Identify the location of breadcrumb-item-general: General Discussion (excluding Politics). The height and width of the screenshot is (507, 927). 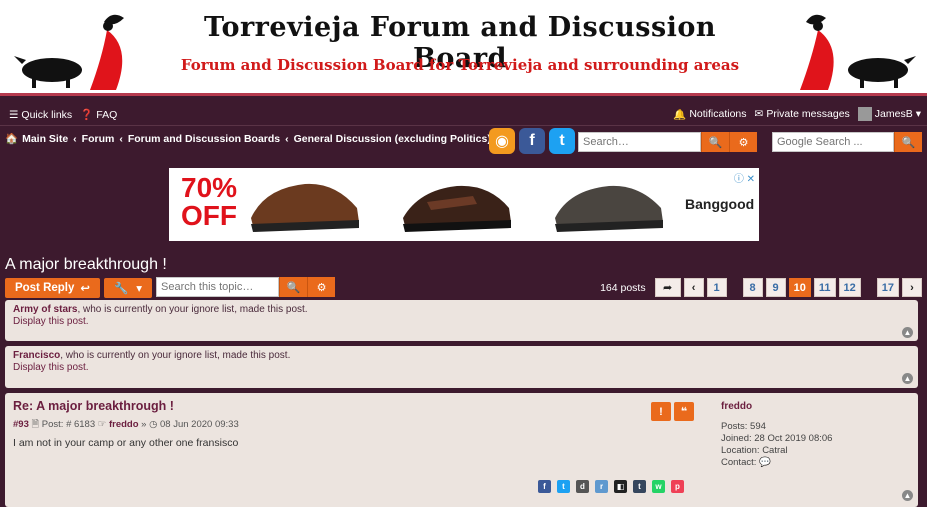
(392, 139).